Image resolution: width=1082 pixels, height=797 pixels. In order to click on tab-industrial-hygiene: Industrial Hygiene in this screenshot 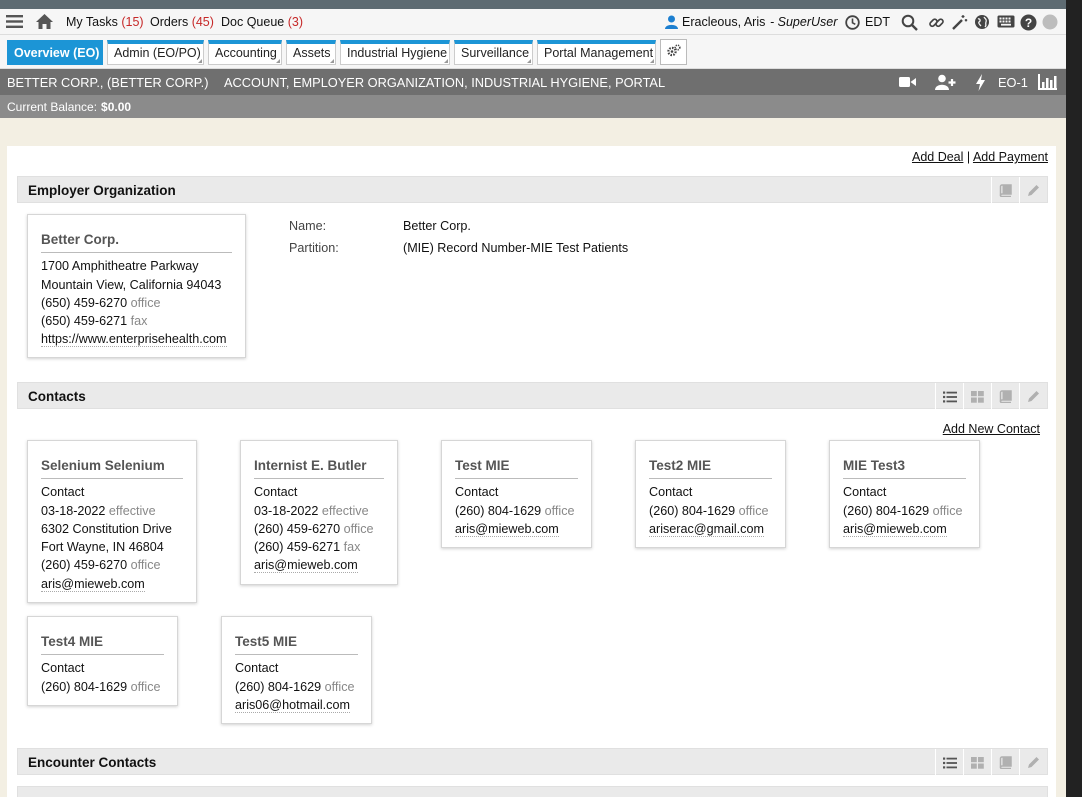, I will do `click(395, 52)`.